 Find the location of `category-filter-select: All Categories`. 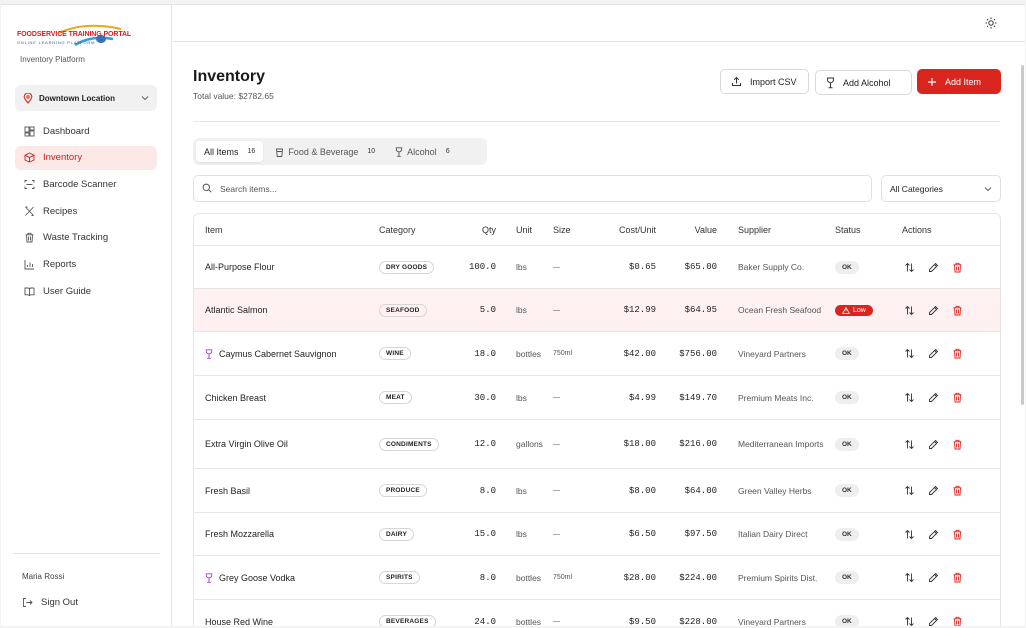

category-filter-select: All Categories is located at coordinates (941, 188).